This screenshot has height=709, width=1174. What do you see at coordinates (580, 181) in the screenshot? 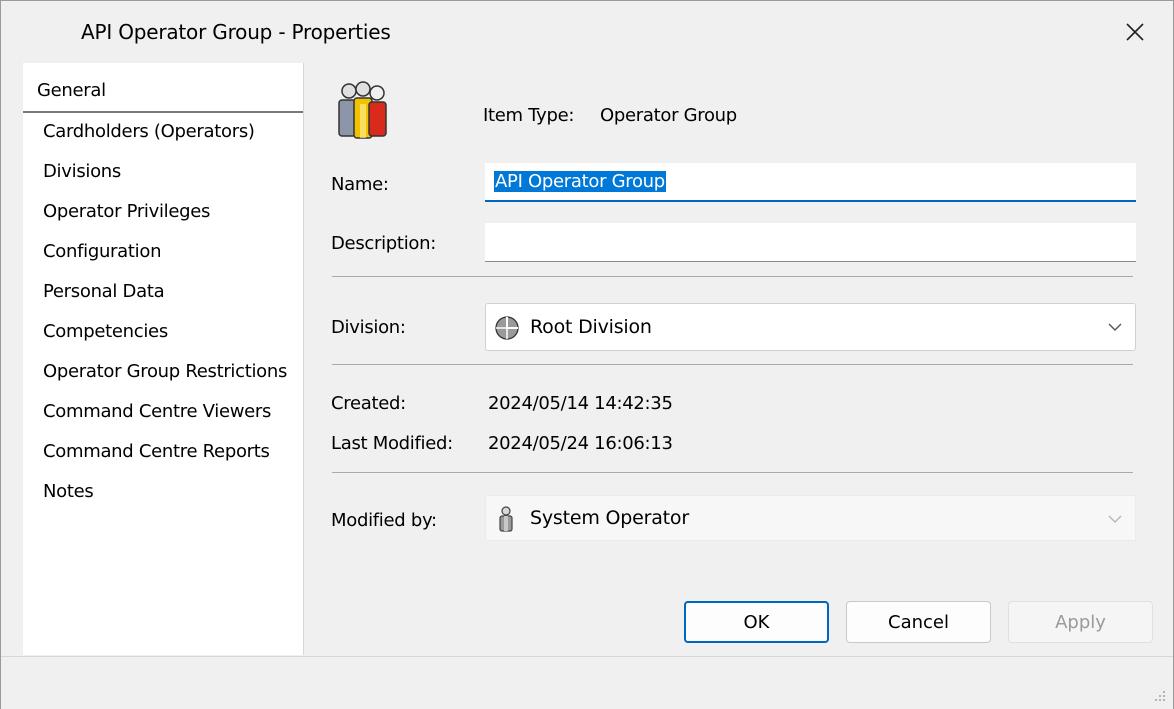
I see `name-input-value: API Operator Group` at bounding box center [580, 181].